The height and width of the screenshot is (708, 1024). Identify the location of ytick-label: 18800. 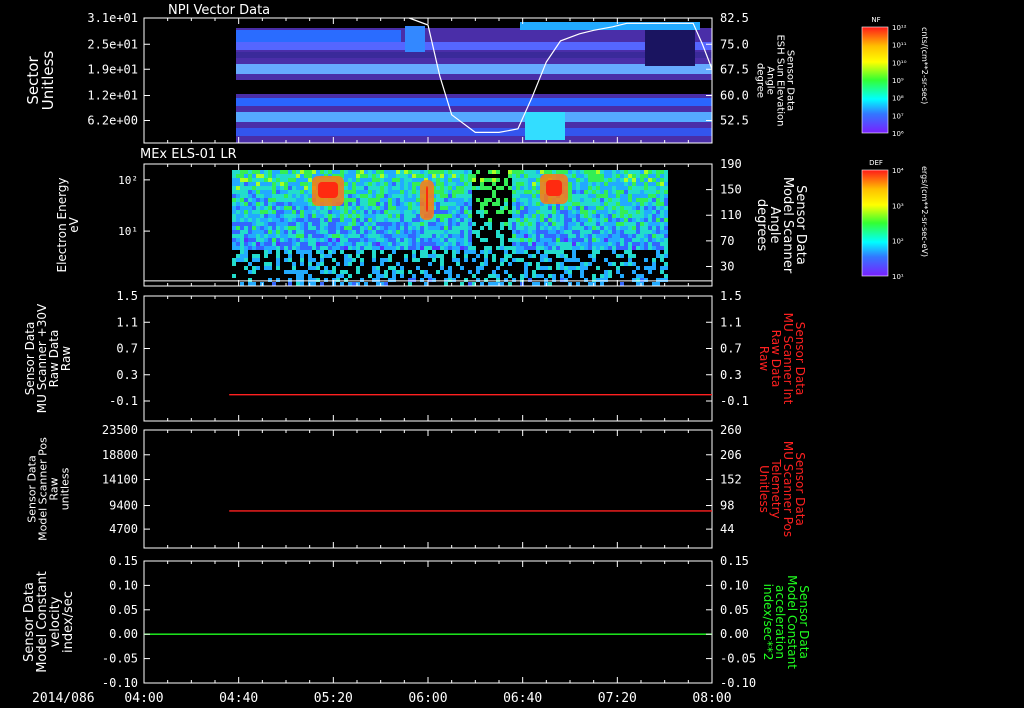
(120, 455).